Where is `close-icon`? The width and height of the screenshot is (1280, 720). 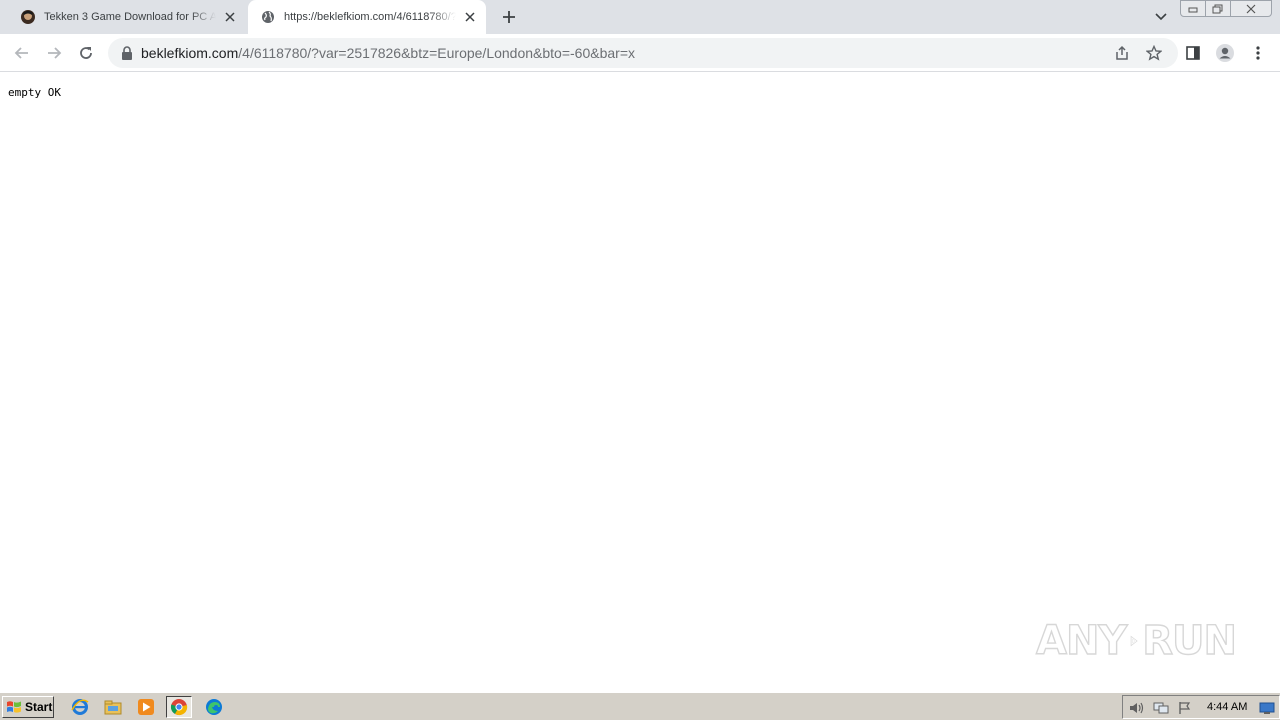
close-icon is located at coordinates (1251, 8).